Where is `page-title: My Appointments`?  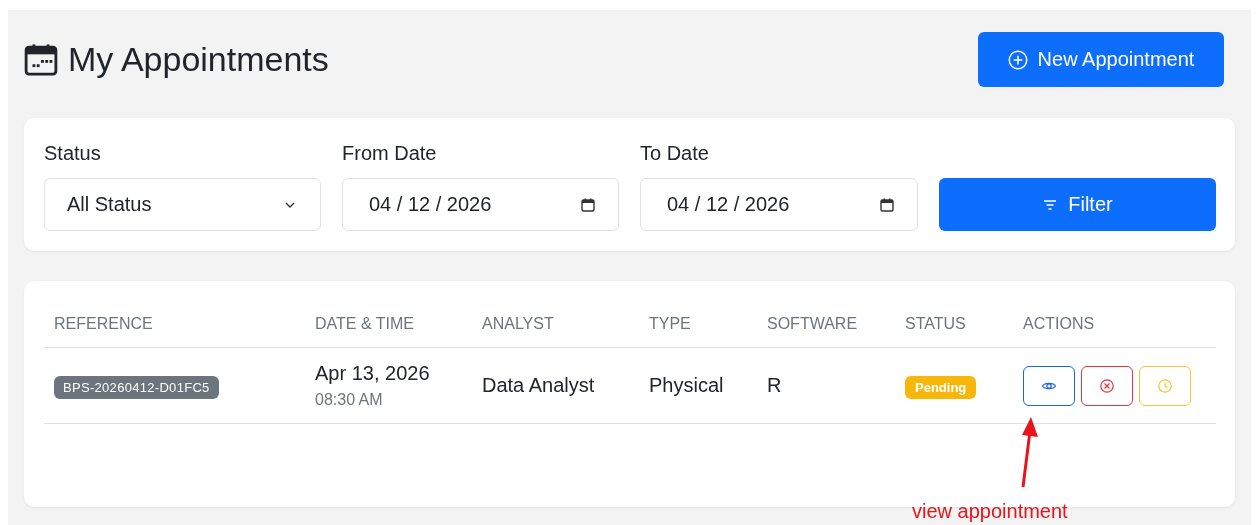 page-title: My Appointments is located at coordinates (198, 59).